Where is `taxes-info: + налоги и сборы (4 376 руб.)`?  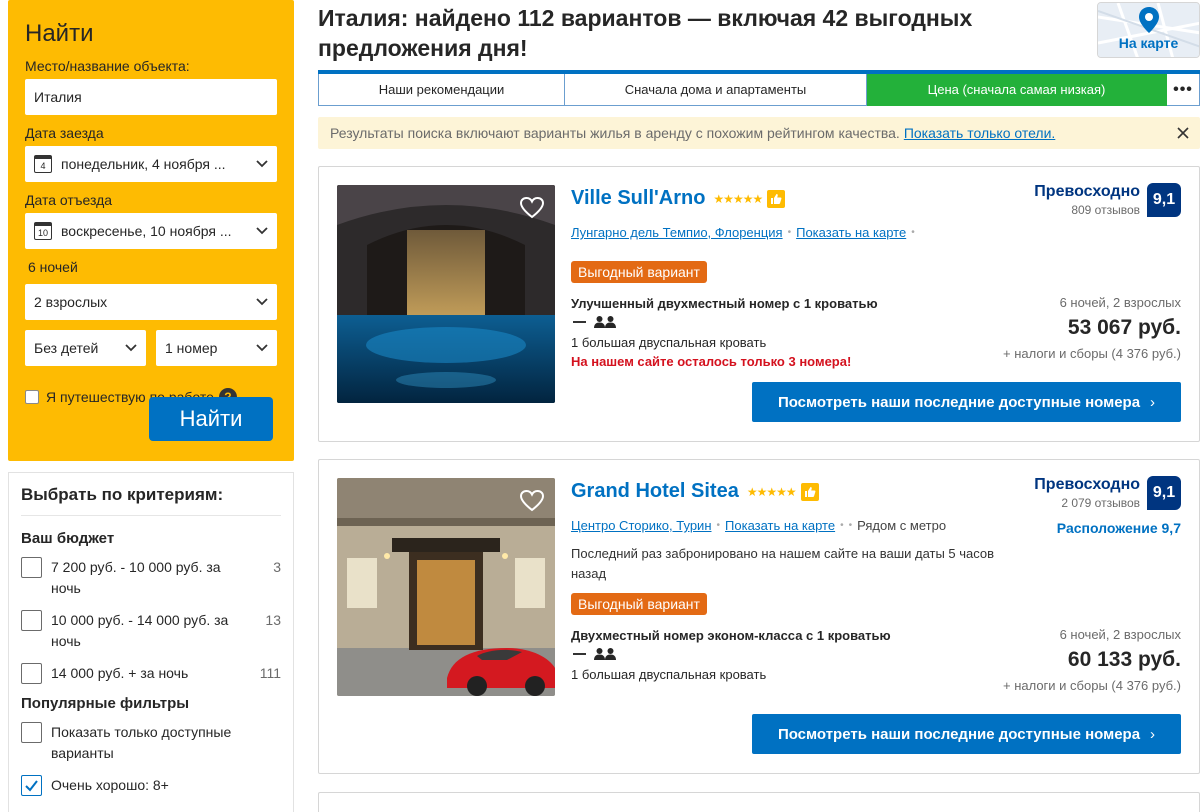 taxes-info: + налоги и сборы (4 376 руб.) is located at coordinates (1091, 685).